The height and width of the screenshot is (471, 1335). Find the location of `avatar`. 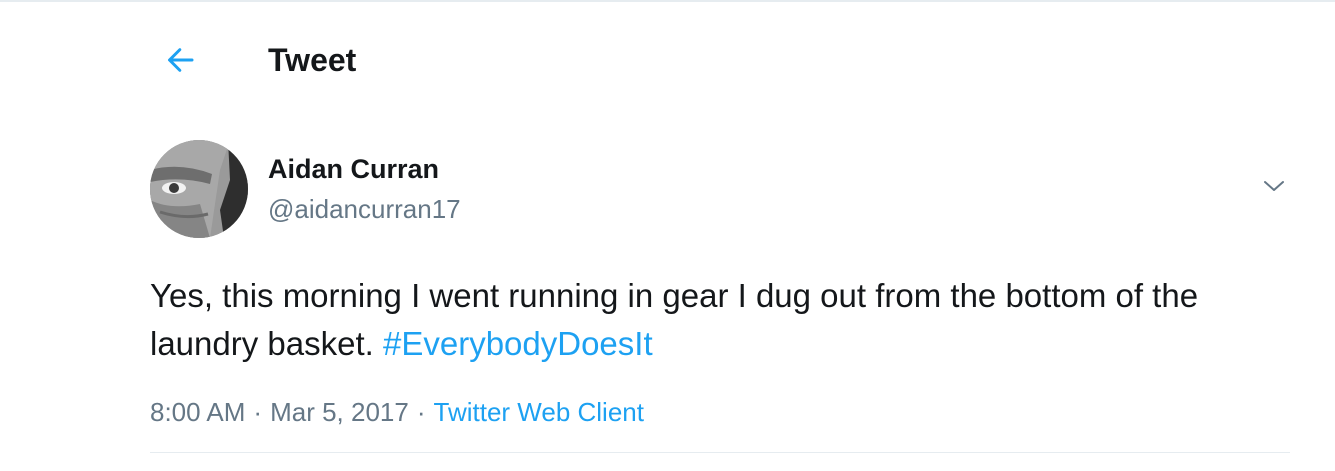

avatar is located at coordinates (199, 189).